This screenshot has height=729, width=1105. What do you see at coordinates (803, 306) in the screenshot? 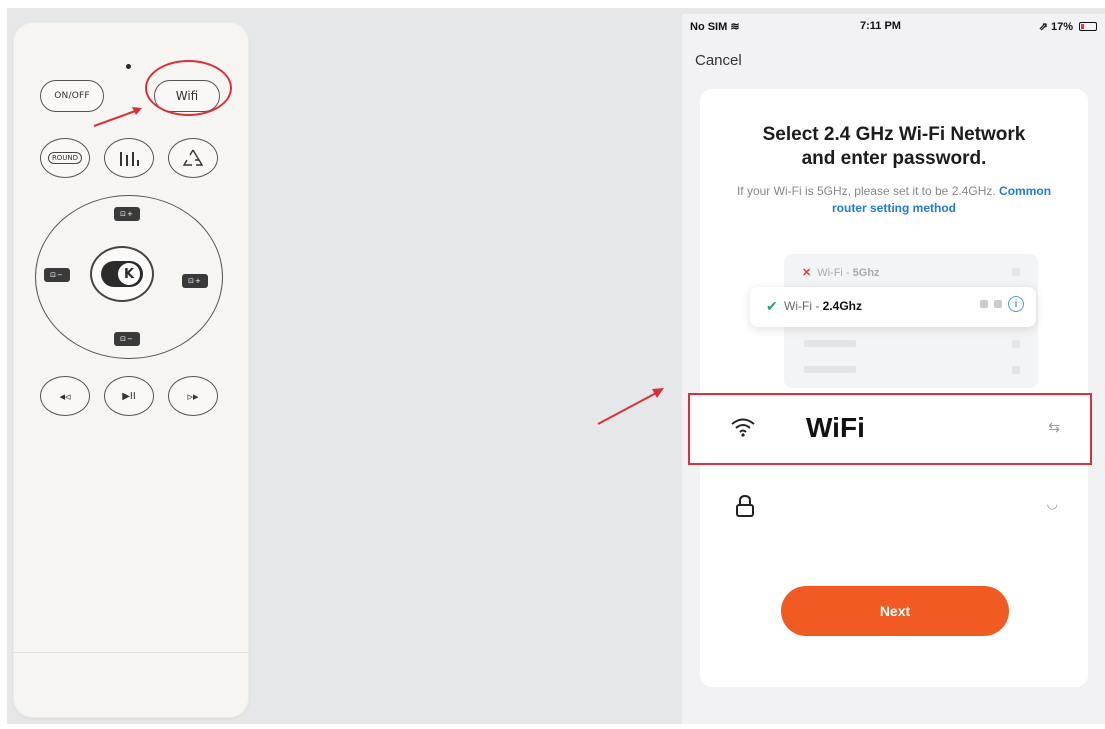
I see `good-network-prefix: Wi-Fi -` at bounding box center [803, 306].